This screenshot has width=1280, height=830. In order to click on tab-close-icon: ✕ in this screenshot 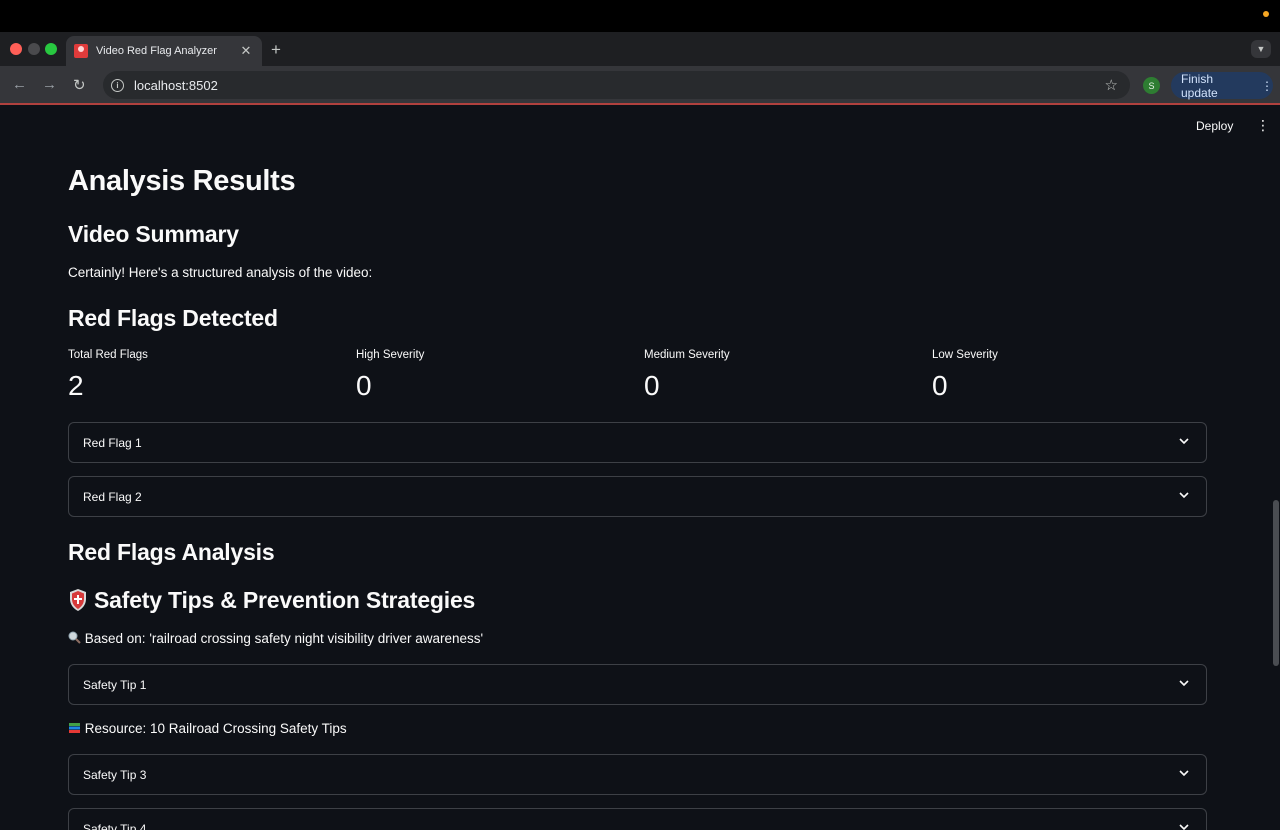, I will do `click(246, 51)`.